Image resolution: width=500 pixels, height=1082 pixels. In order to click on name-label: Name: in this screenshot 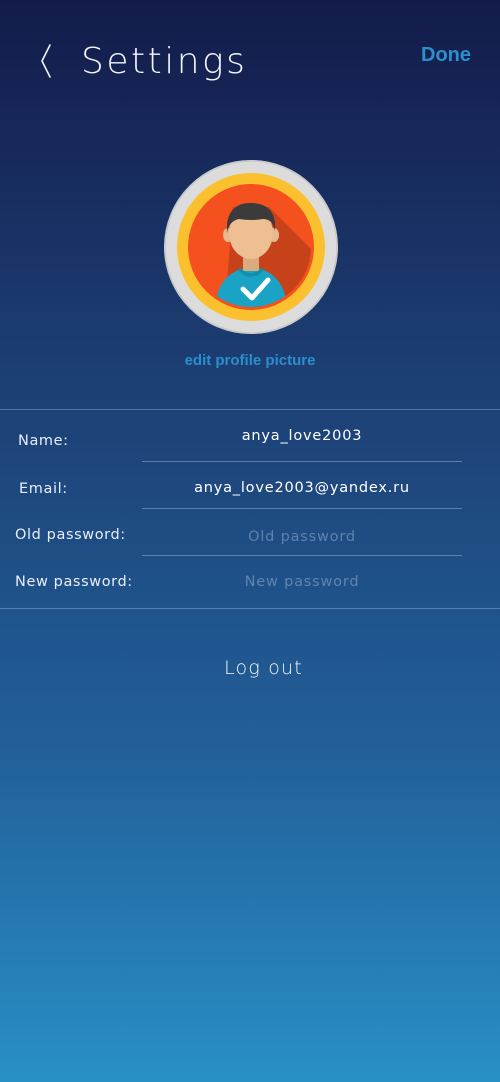, I will do `click(43, 441)`.